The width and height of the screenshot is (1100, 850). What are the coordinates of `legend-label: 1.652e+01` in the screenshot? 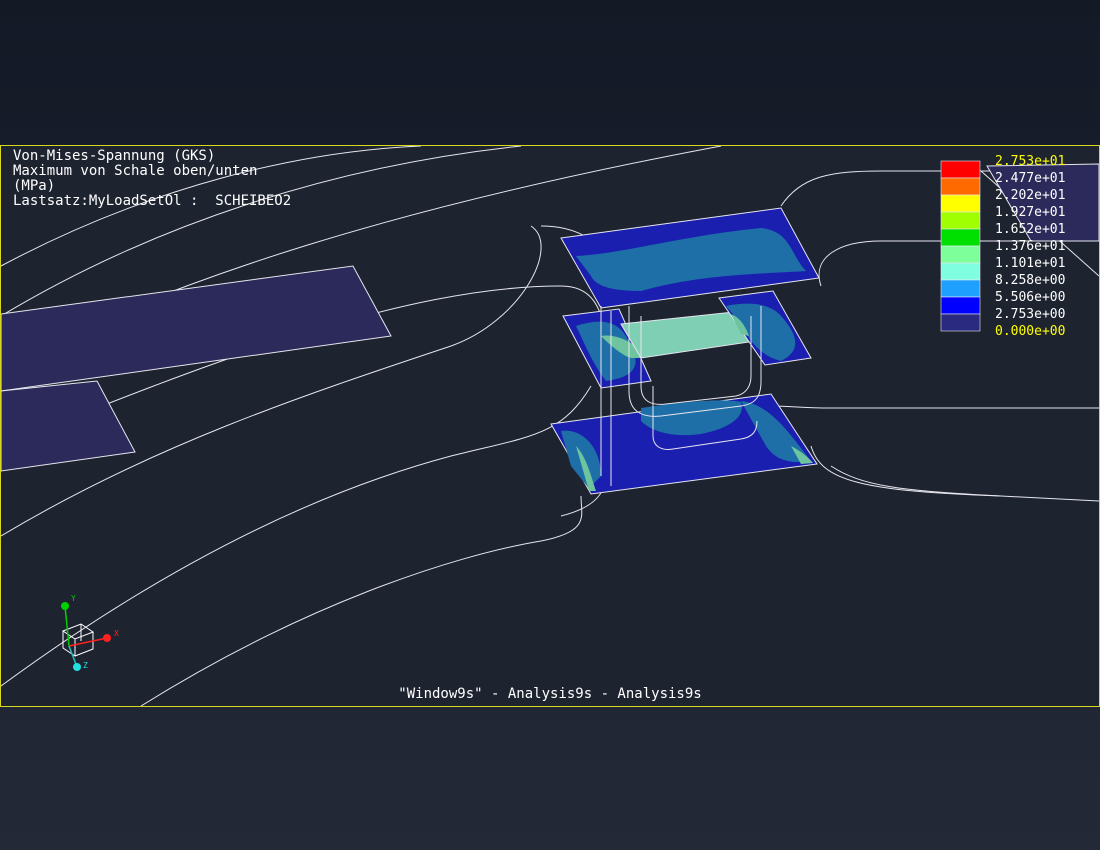 It's located at (1030, 229).